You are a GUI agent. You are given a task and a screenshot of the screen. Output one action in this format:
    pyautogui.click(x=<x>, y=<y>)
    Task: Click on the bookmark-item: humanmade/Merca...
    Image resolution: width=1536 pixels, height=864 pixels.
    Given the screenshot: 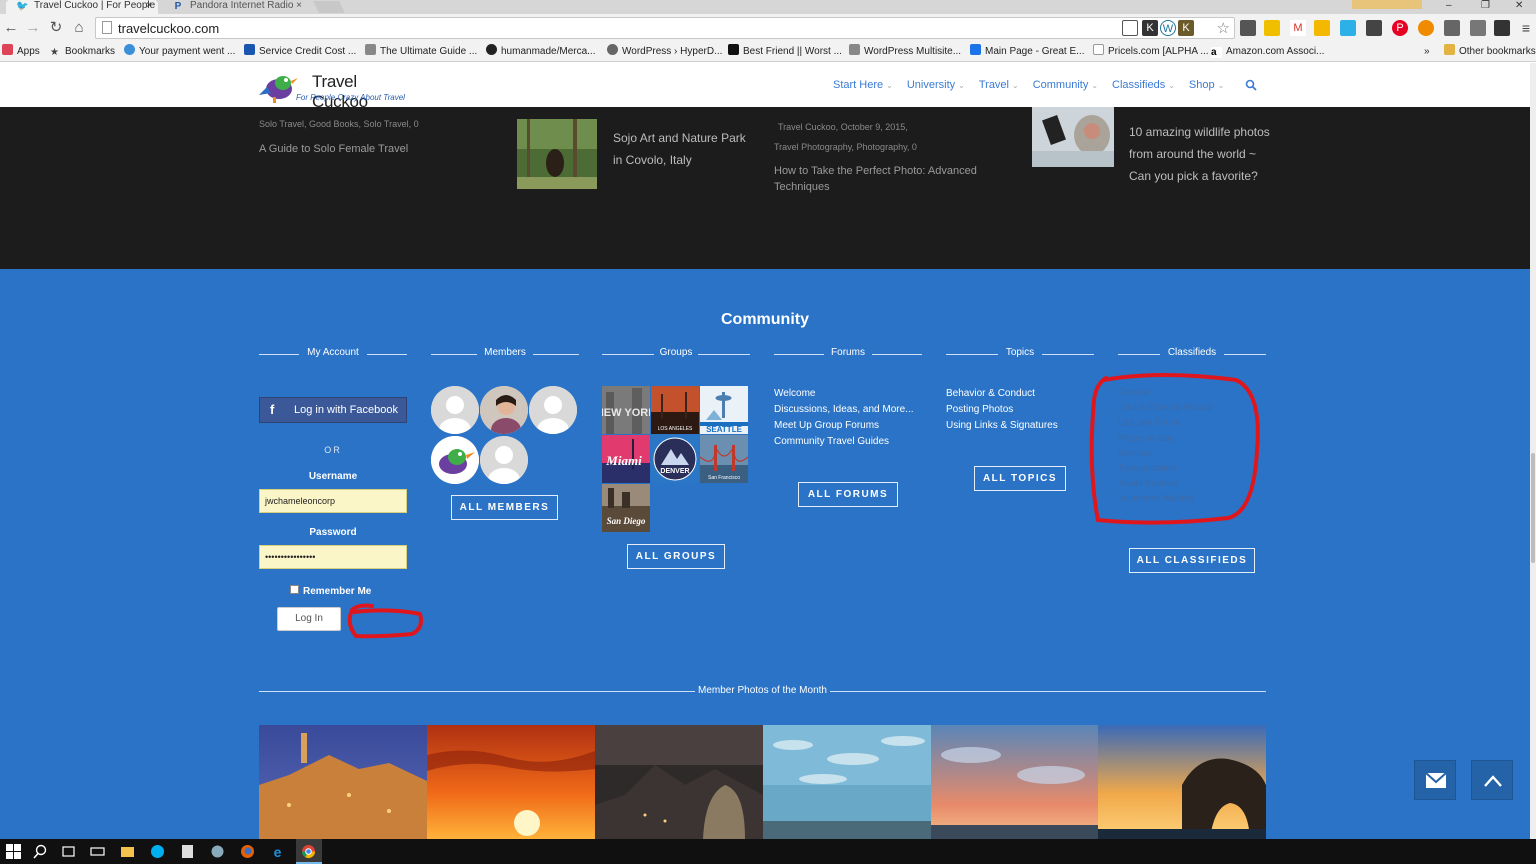 What is the action you would take?
    pyautogui.click(x=541, y=52)
    